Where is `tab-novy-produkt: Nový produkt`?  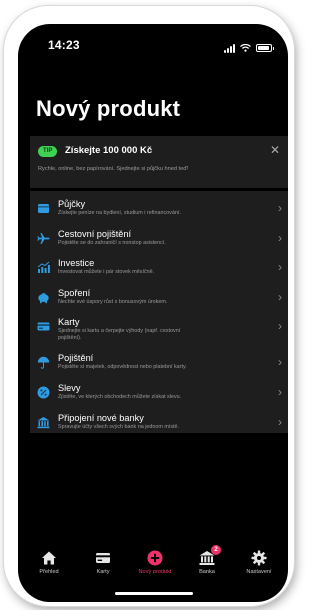 tab-novy-produkt: Nový produkt is located at coordinates (155, 562).